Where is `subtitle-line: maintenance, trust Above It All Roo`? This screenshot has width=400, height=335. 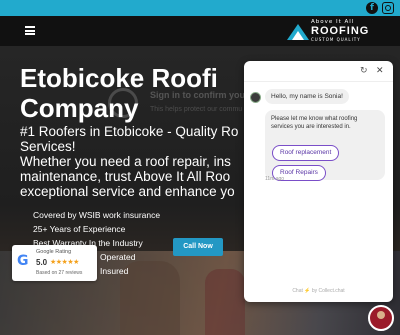
subtitle-line: maintenance, trust Above It All Roo is located at coordinates (125, 176).